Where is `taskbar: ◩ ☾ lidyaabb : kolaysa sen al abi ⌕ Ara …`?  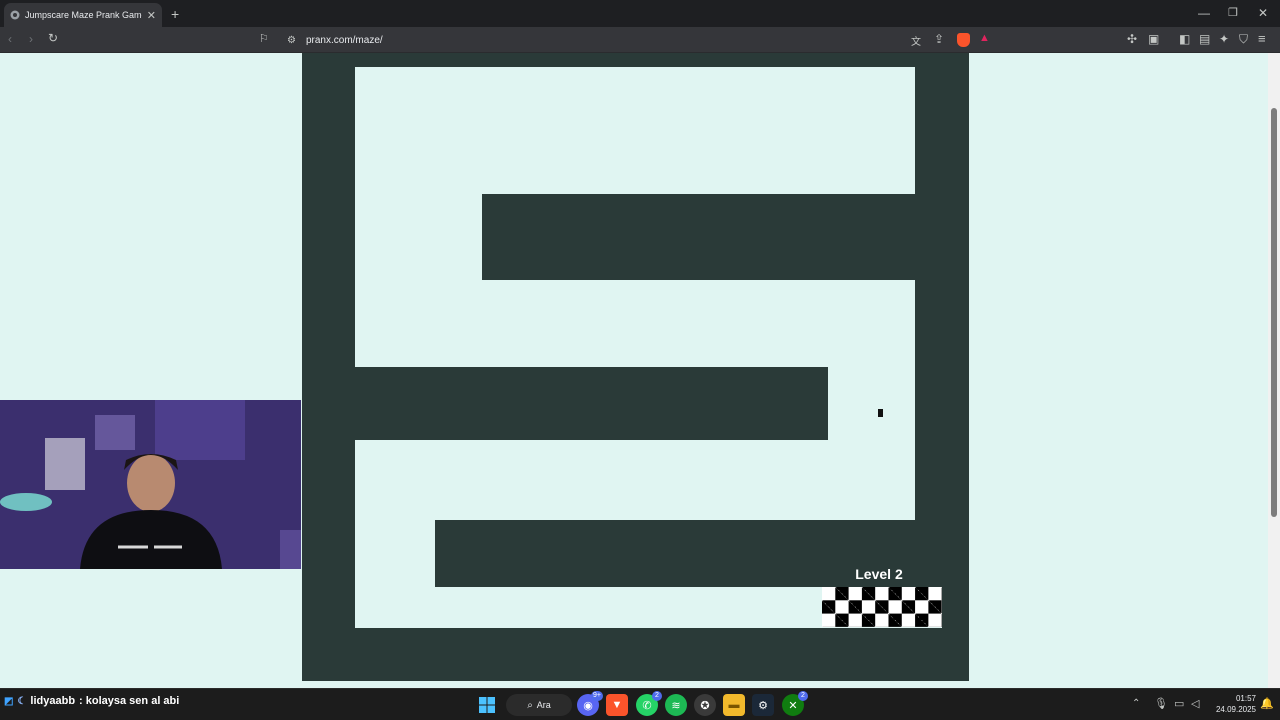 taskbar: ◩ ☾ lidyaabb : kolaysa sen al abi ⌕ Ara … is located at coordinates (640, 704).